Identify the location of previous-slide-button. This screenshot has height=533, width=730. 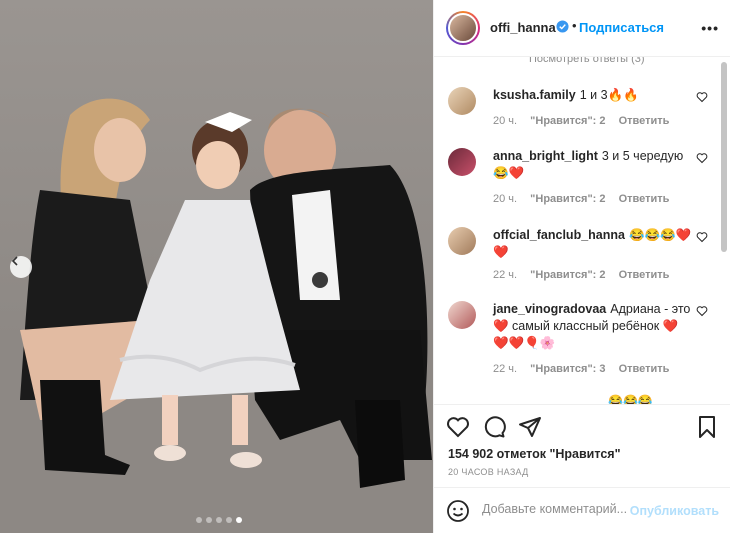
(21, 267).